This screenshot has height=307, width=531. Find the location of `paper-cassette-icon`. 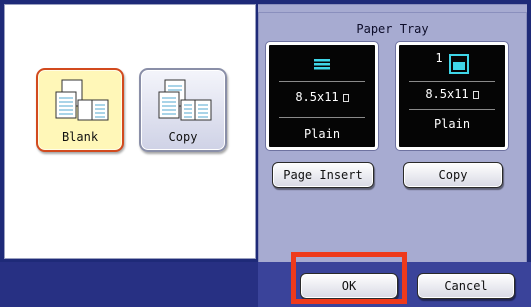

paper-cassette-icon is located at coordinates (458, 64).